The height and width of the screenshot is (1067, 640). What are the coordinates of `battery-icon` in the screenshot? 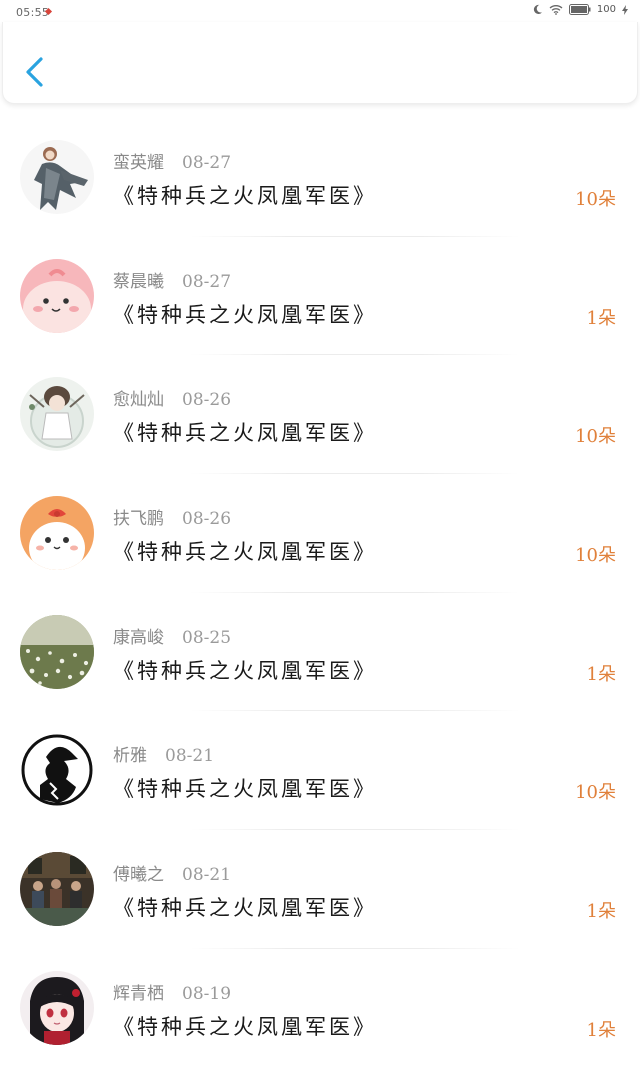 It's located at (579, 9).